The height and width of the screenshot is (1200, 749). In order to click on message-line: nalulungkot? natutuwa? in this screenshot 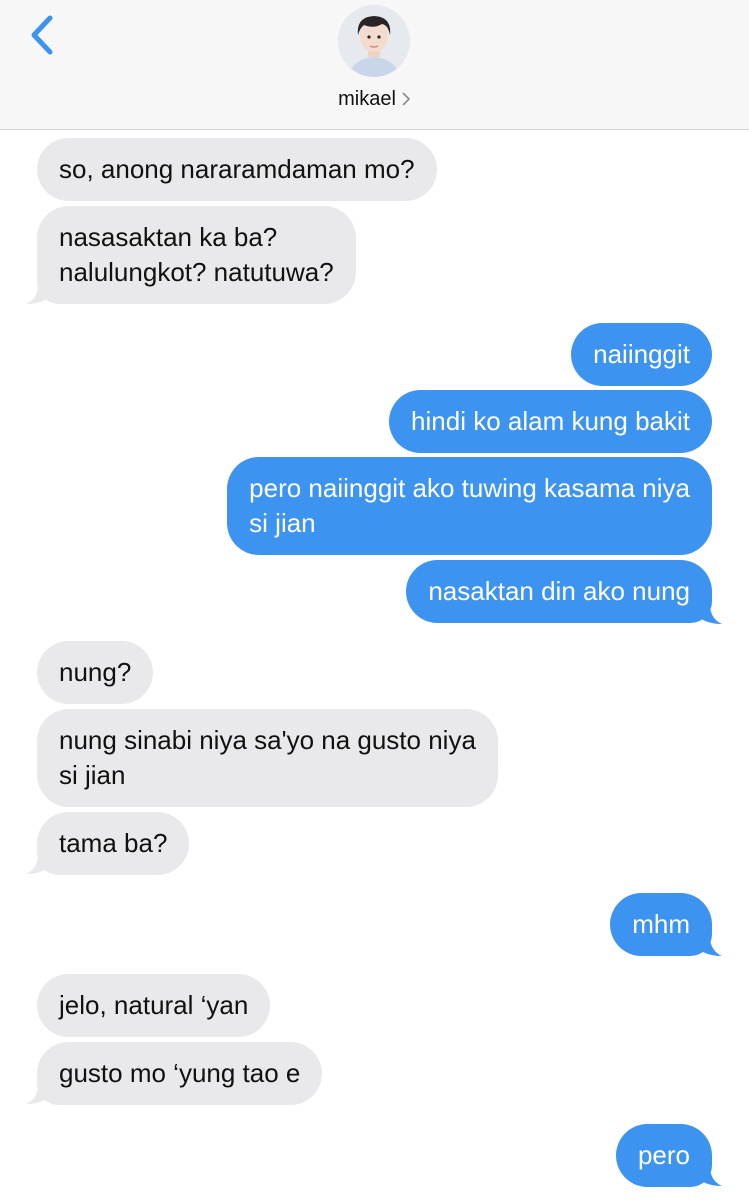, I will do `click(196, 272)`.